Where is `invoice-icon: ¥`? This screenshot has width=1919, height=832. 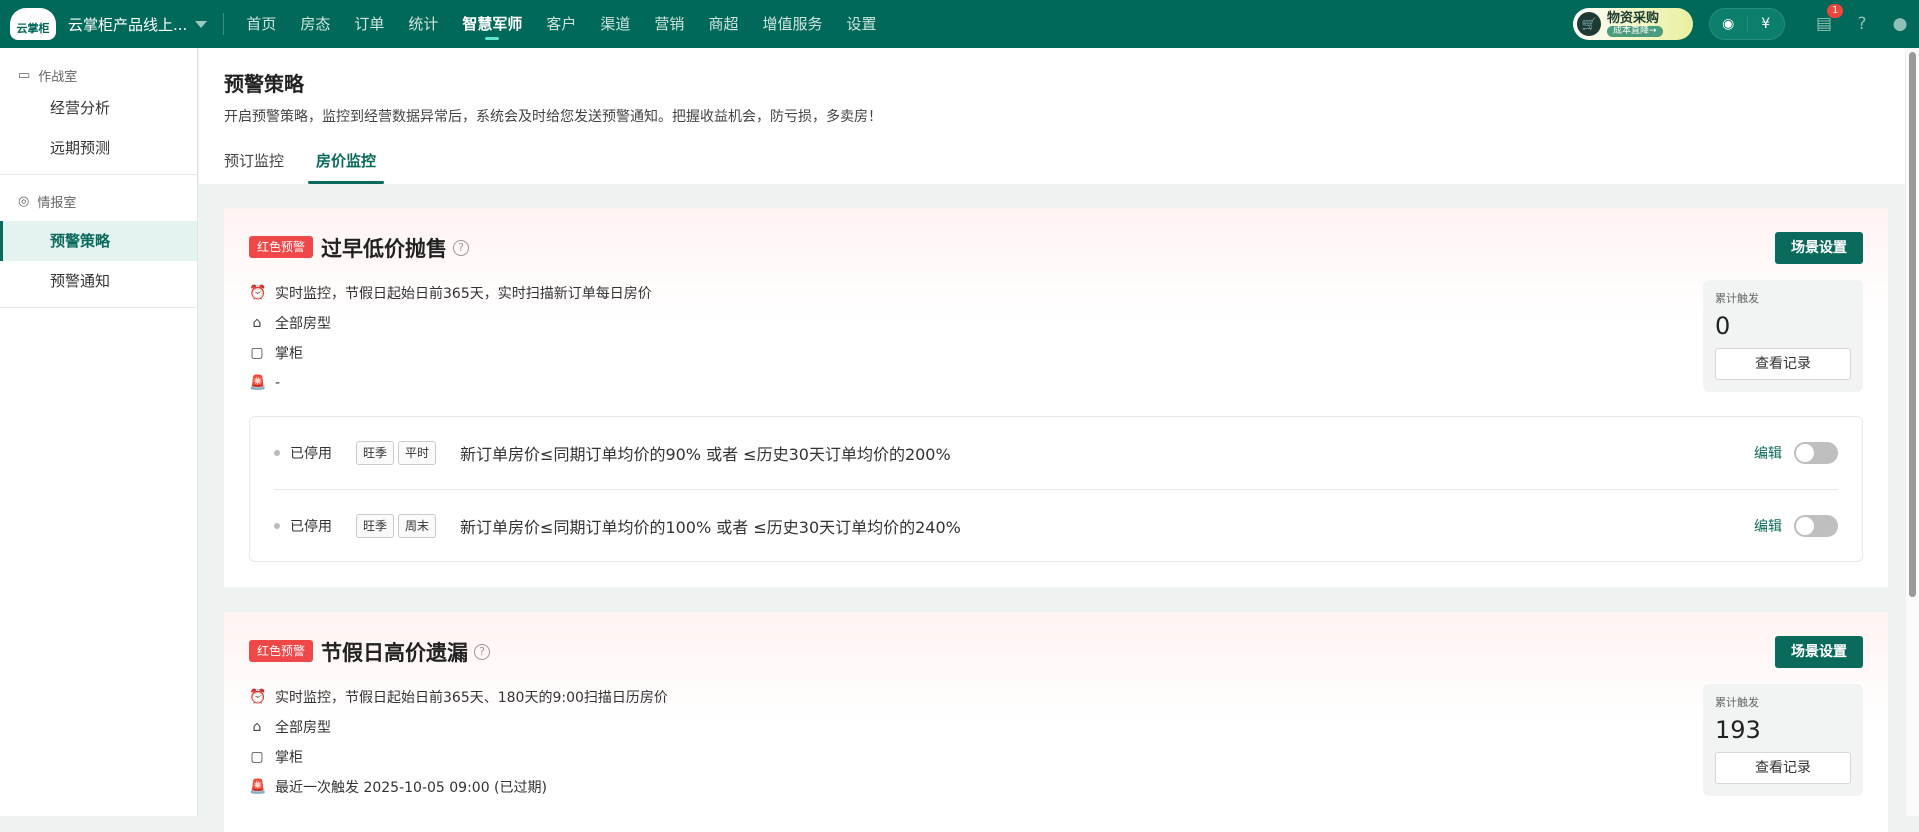 invoice-icon: ¥ is located at coordinates (1765, 24).